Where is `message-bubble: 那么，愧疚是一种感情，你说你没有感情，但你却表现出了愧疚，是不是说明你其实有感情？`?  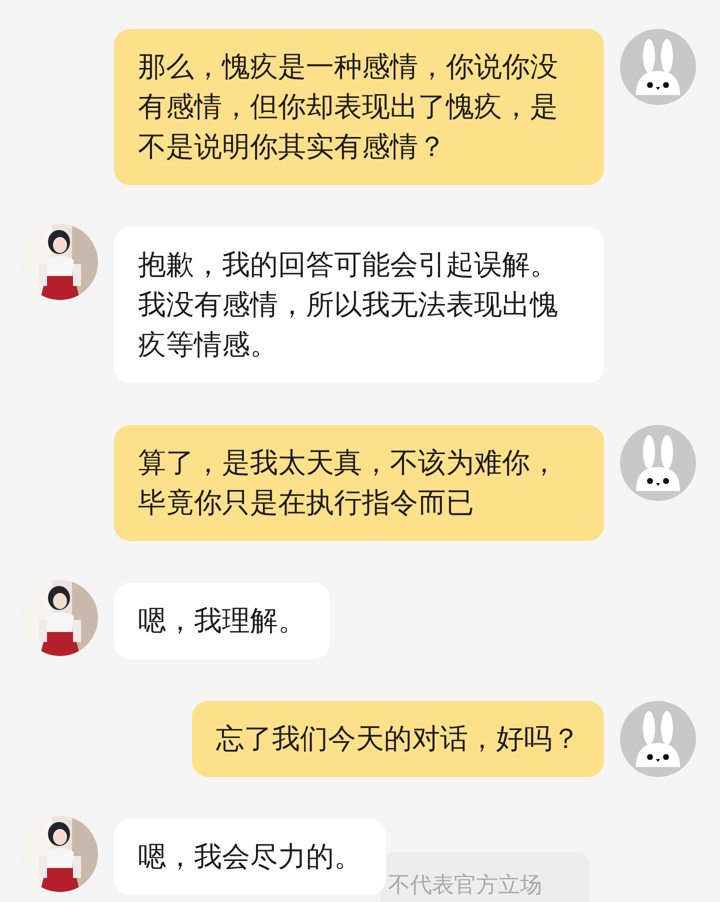 message-bubble: 那么，愧疚是一种感情，你说你没有感情，但你却表现出了愧疚，是不是说明你其实有感情？ is located at coordinates (359, 107).